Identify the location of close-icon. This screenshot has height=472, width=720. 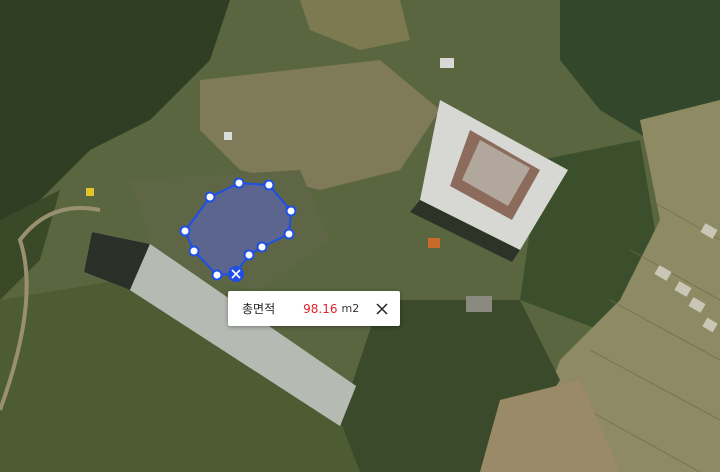
(382, 309).